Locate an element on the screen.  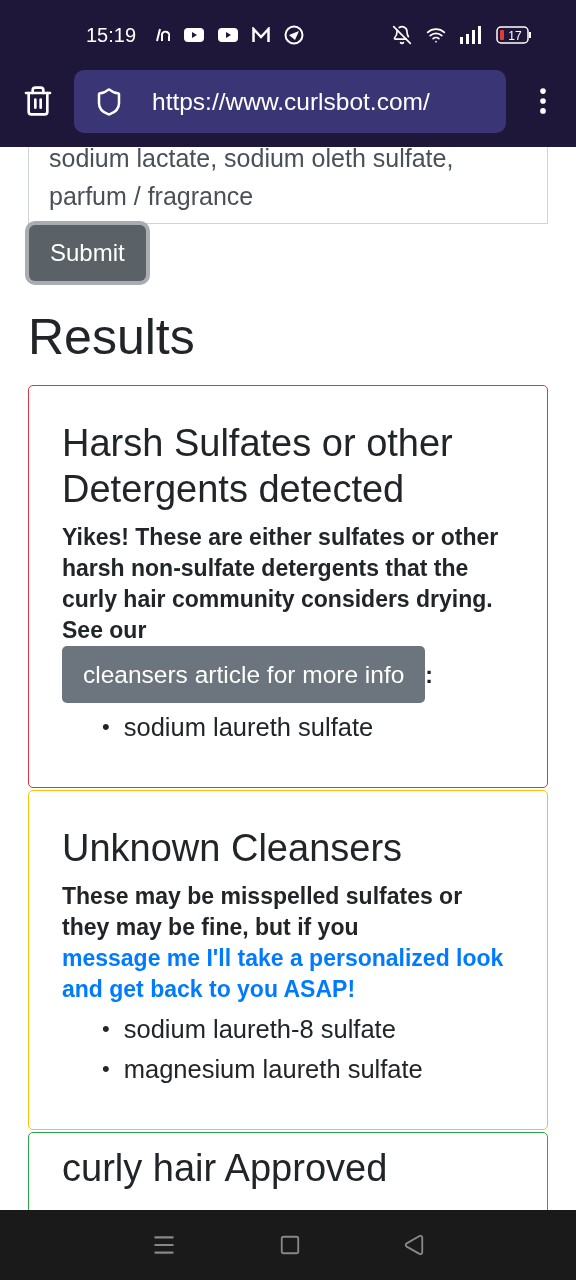
back-icon is located at coordinates (414, 1245).